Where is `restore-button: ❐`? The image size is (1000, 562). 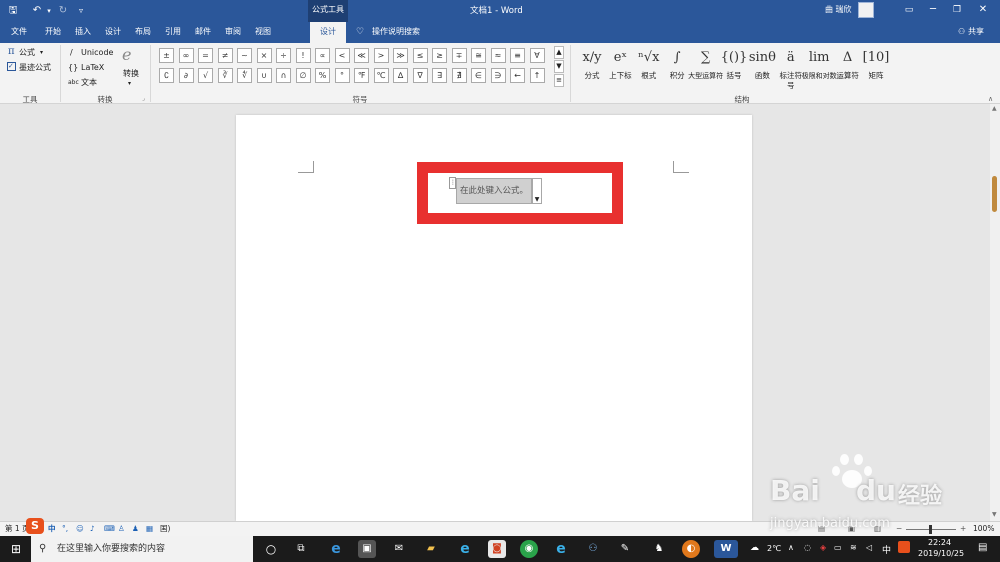 restore-button: ❐ is located at coordinates (957, 10).